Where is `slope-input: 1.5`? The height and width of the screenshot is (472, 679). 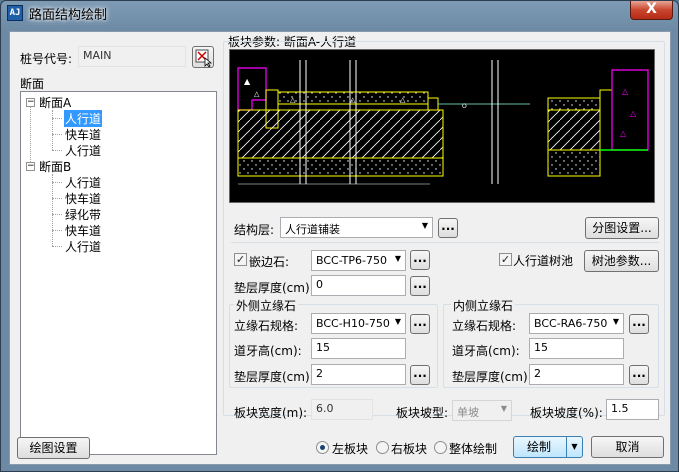
slope-input: 1.5 is located at coordinates (632, 409).